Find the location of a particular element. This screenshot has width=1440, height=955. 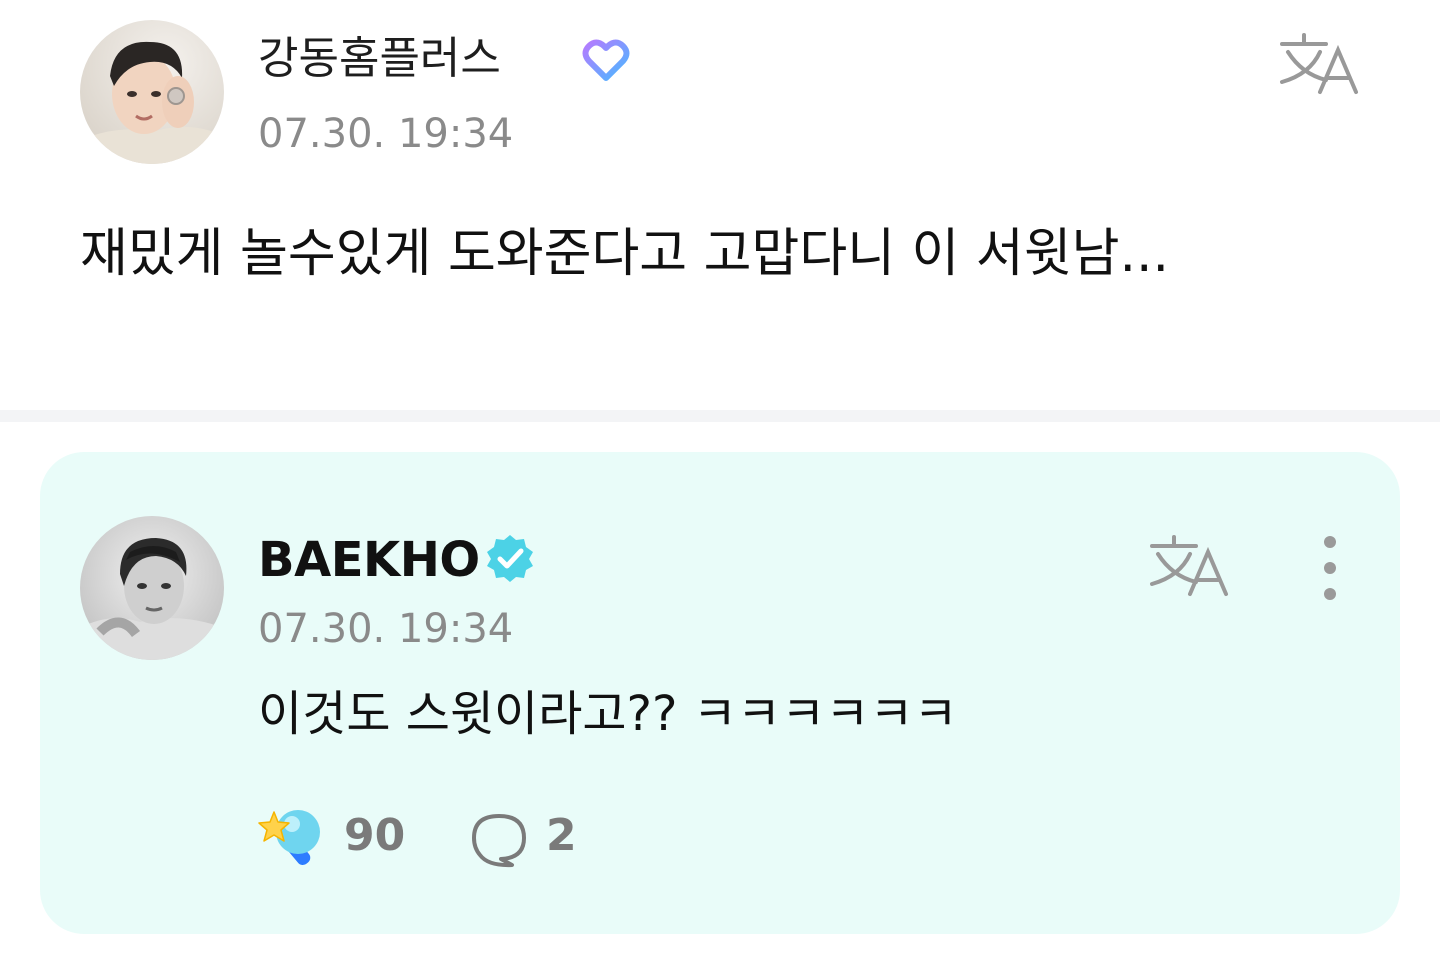

artist-avatar is located at coordinates (152, 588).